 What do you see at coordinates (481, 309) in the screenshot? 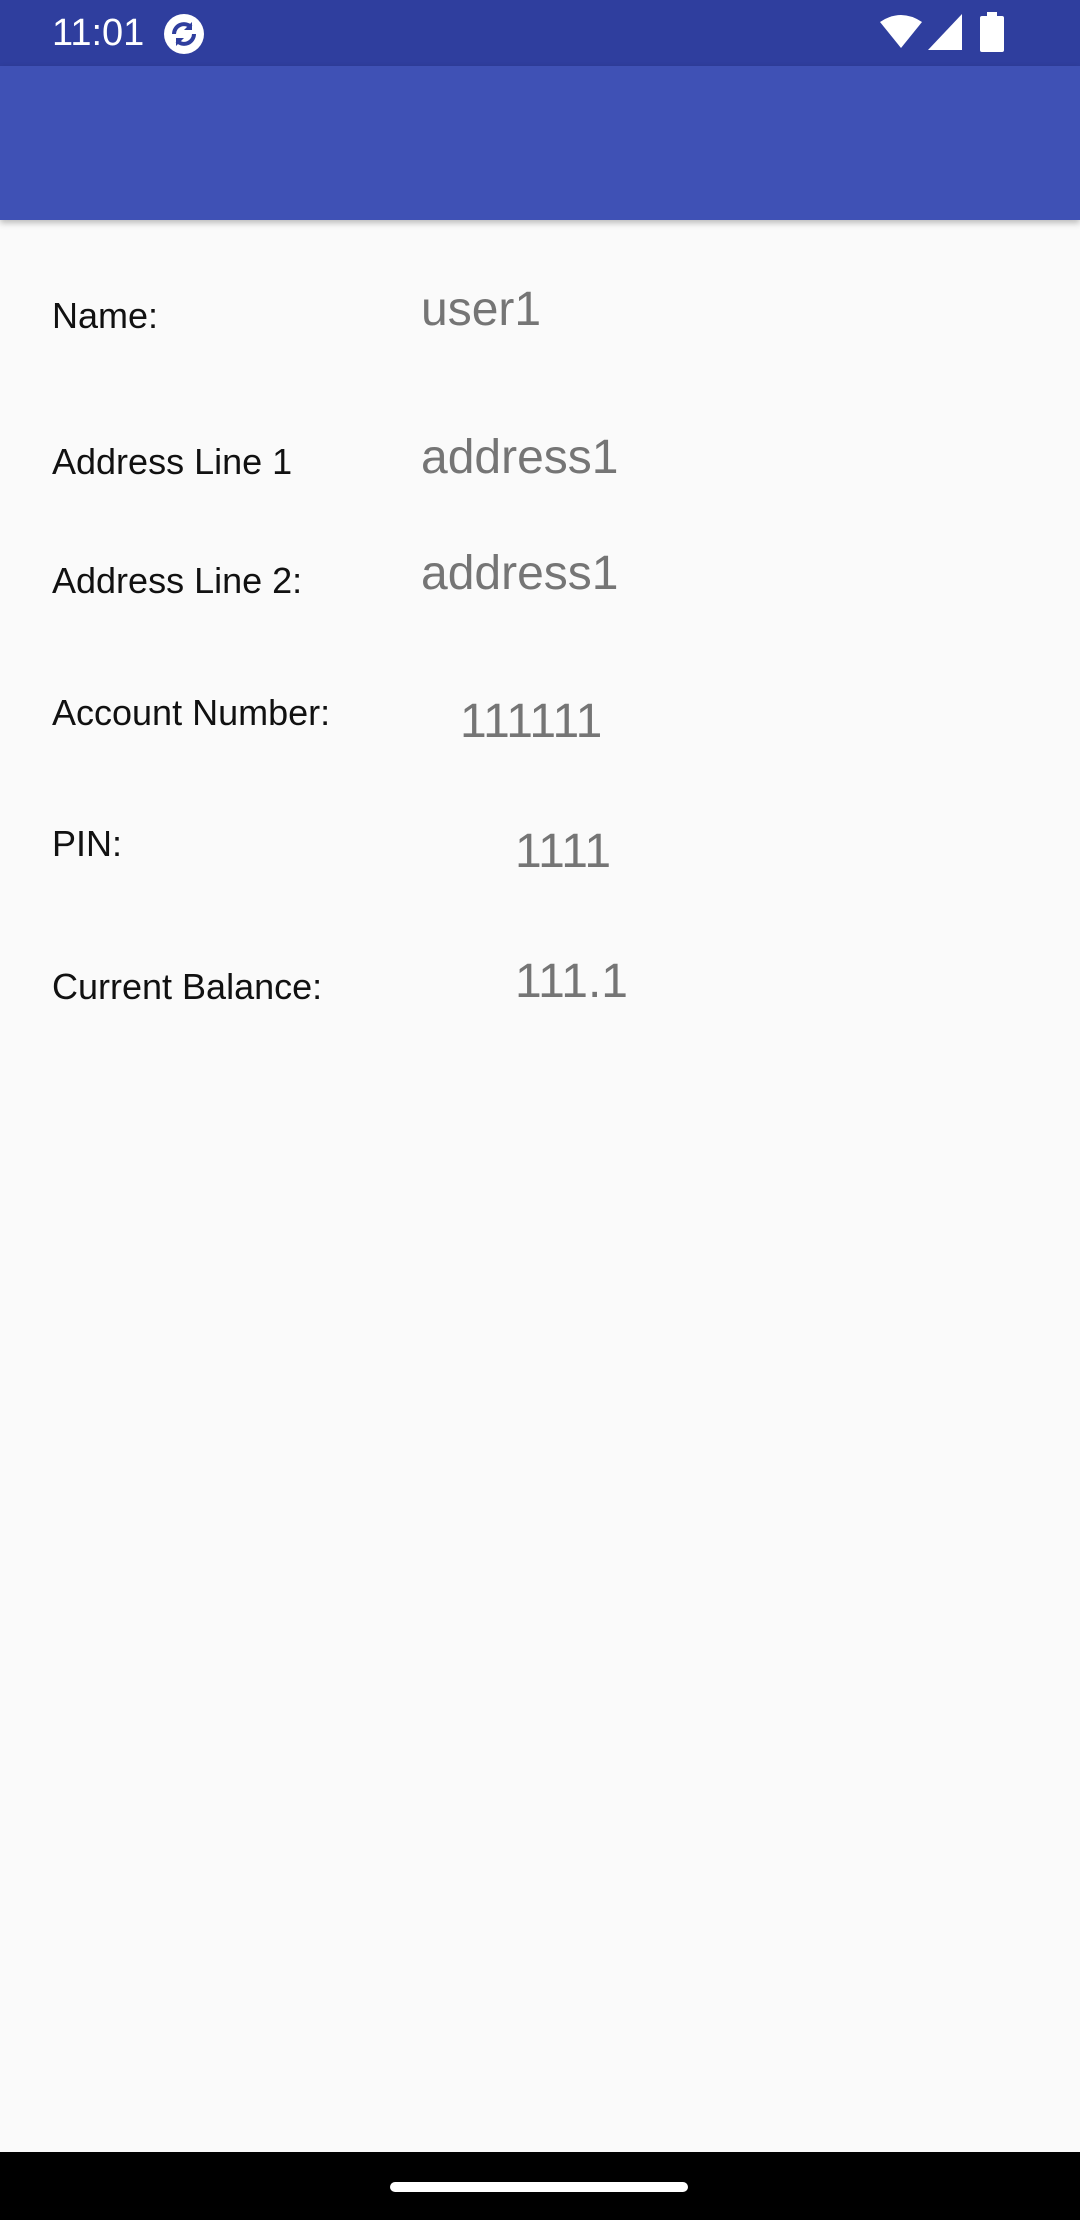
I see `name-value: user1` at bounding box center [481, 309].